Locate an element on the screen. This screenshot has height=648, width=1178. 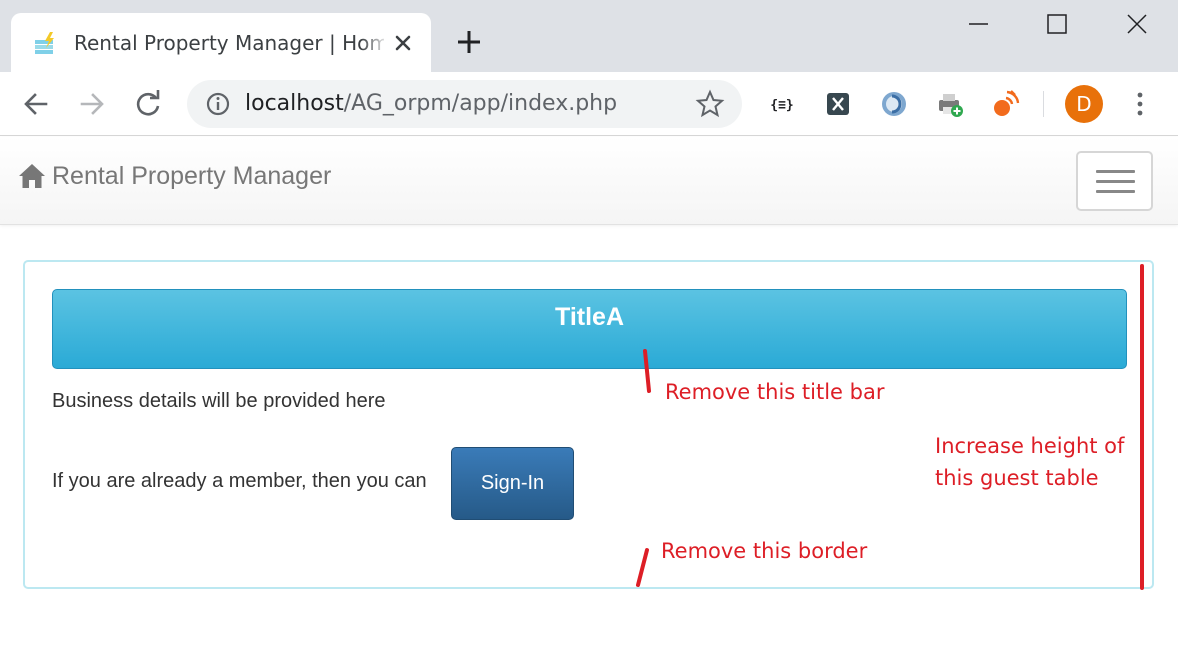
tab-title: Rental Property Manager | Home is located at coordinates (229, 43).